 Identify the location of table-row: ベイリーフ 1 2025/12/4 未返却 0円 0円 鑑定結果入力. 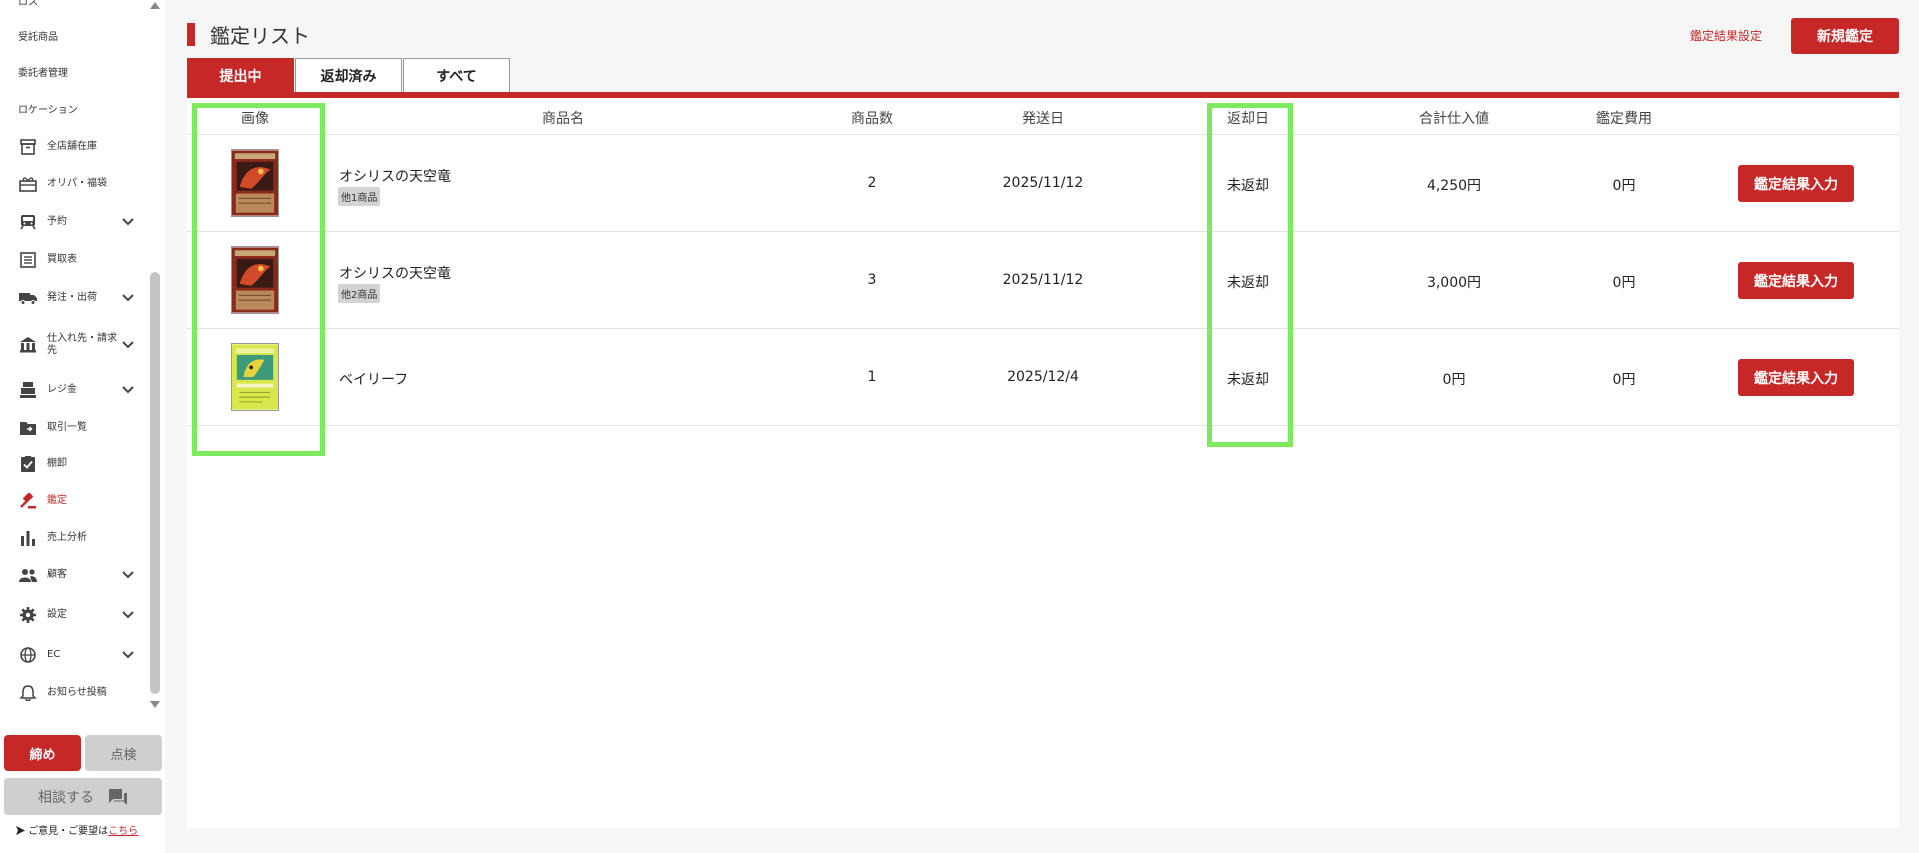
(1043, 377).